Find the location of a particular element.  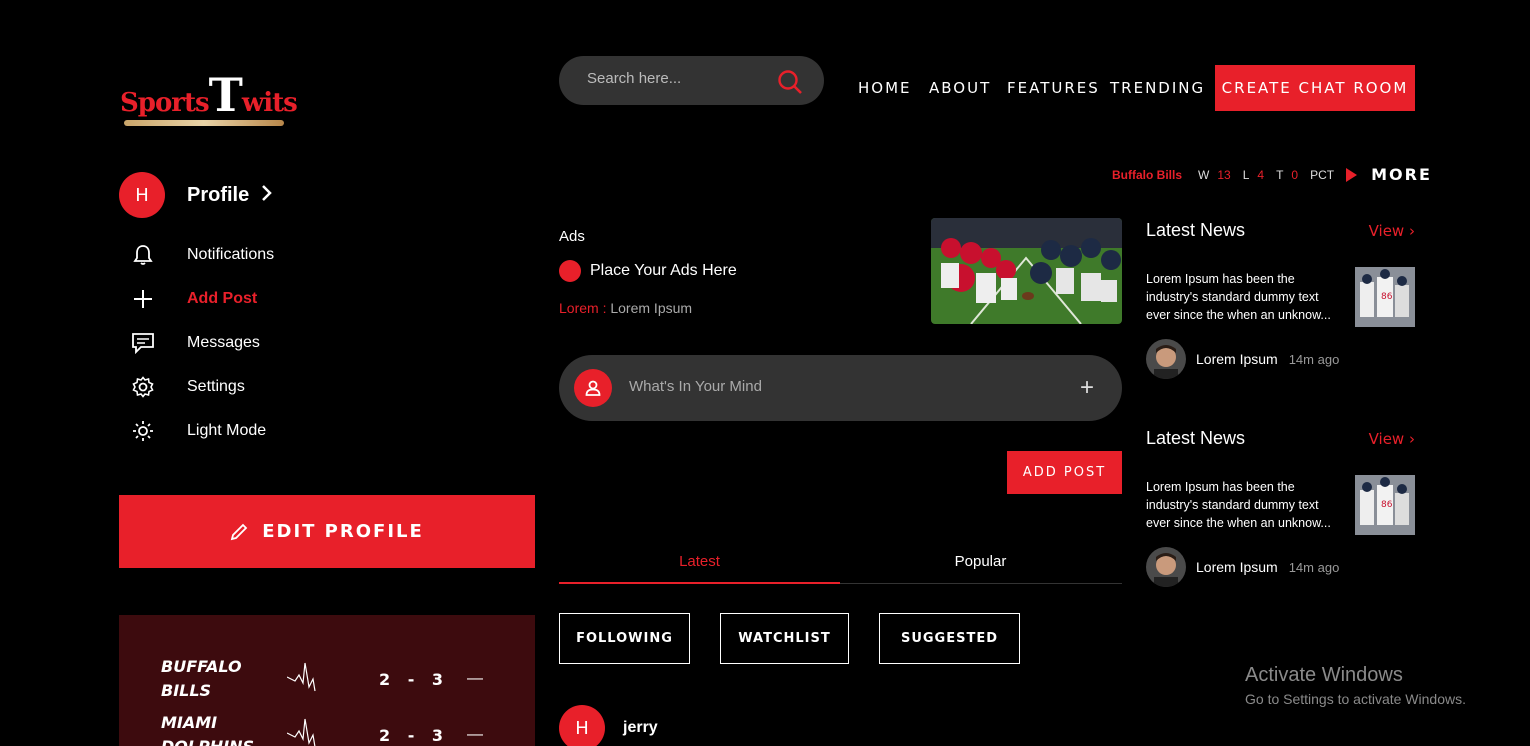

standings-l-label: L is located at coordinates (1246, 174).